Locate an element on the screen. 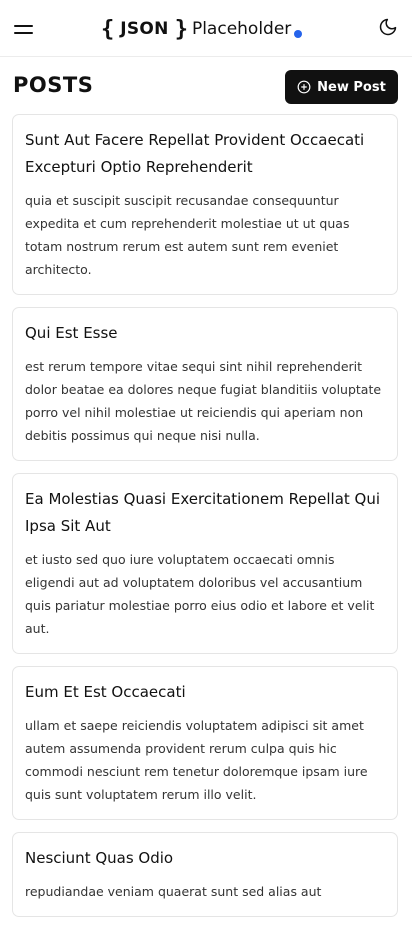 This screenshot has height=929, width=412. moon-icon is located at coordinates (388, 27).